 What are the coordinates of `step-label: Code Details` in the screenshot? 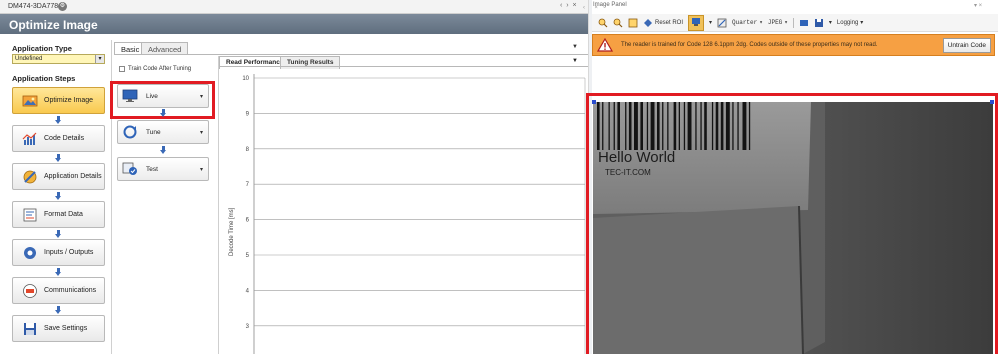 It's located at (64, 138).